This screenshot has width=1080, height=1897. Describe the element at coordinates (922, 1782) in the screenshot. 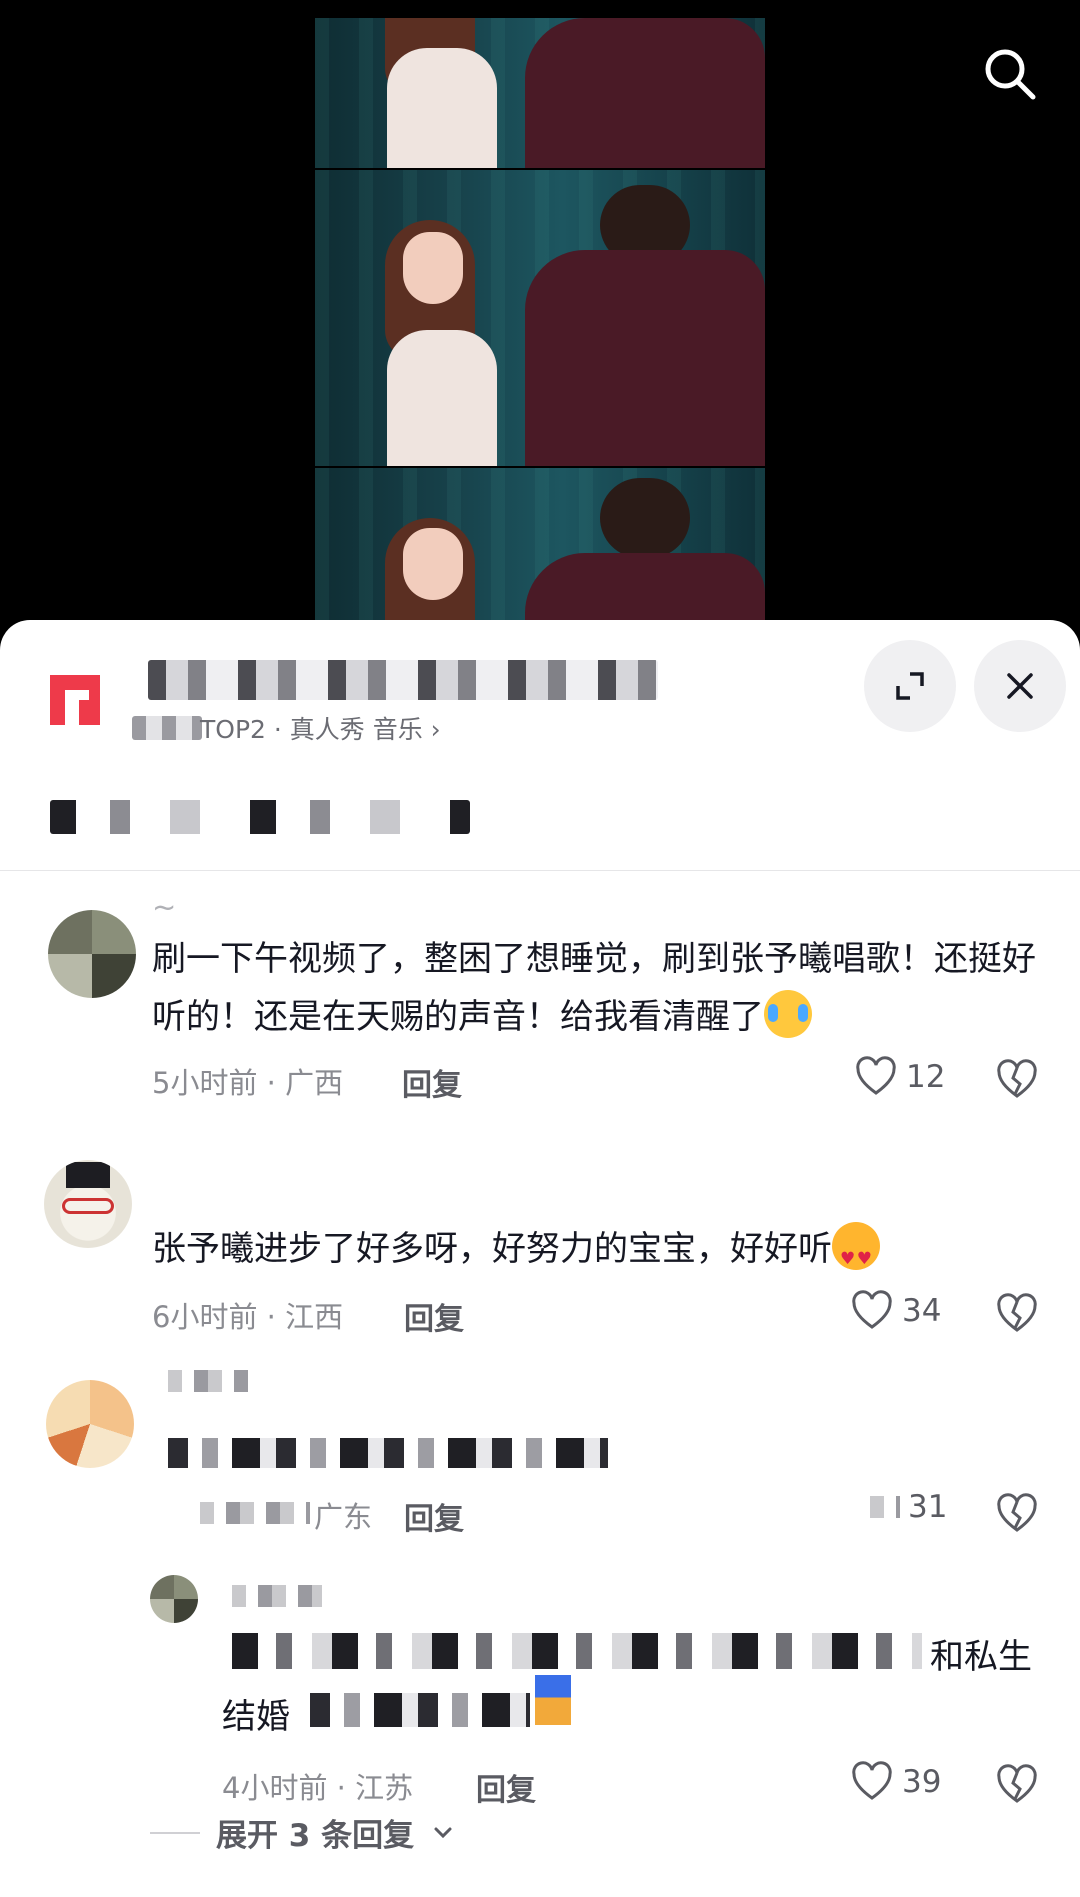

I see `like-count: 39` at that location.